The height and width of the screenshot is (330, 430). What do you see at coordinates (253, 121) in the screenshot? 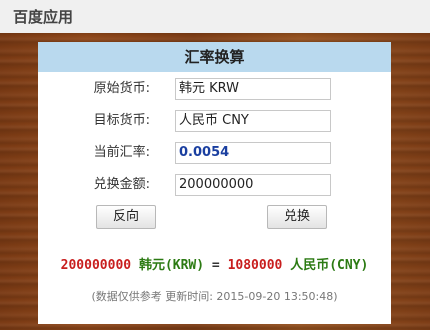
I see `target-currency-field: 人民币 CNY` at bounding box center [253, 121].